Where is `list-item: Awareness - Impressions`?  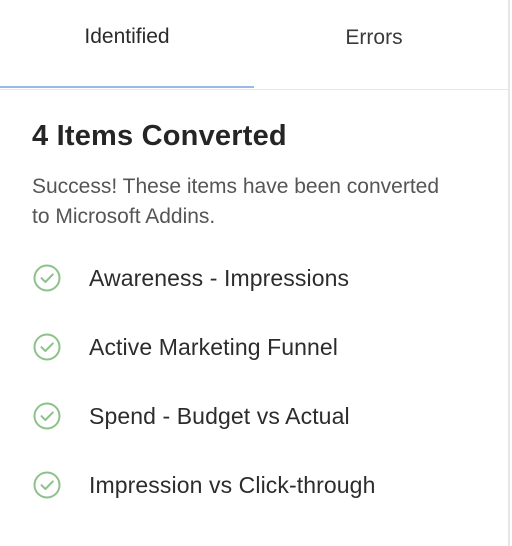 list-item: Awareness - Impressions is located at coordinates (270, 278).